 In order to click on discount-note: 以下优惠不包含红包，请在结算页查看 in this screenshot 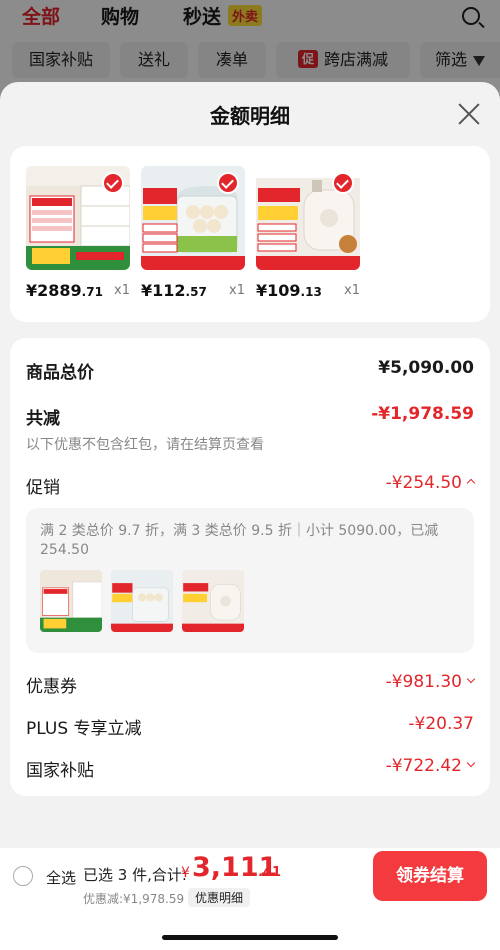, I will do `click(145, 445)`.